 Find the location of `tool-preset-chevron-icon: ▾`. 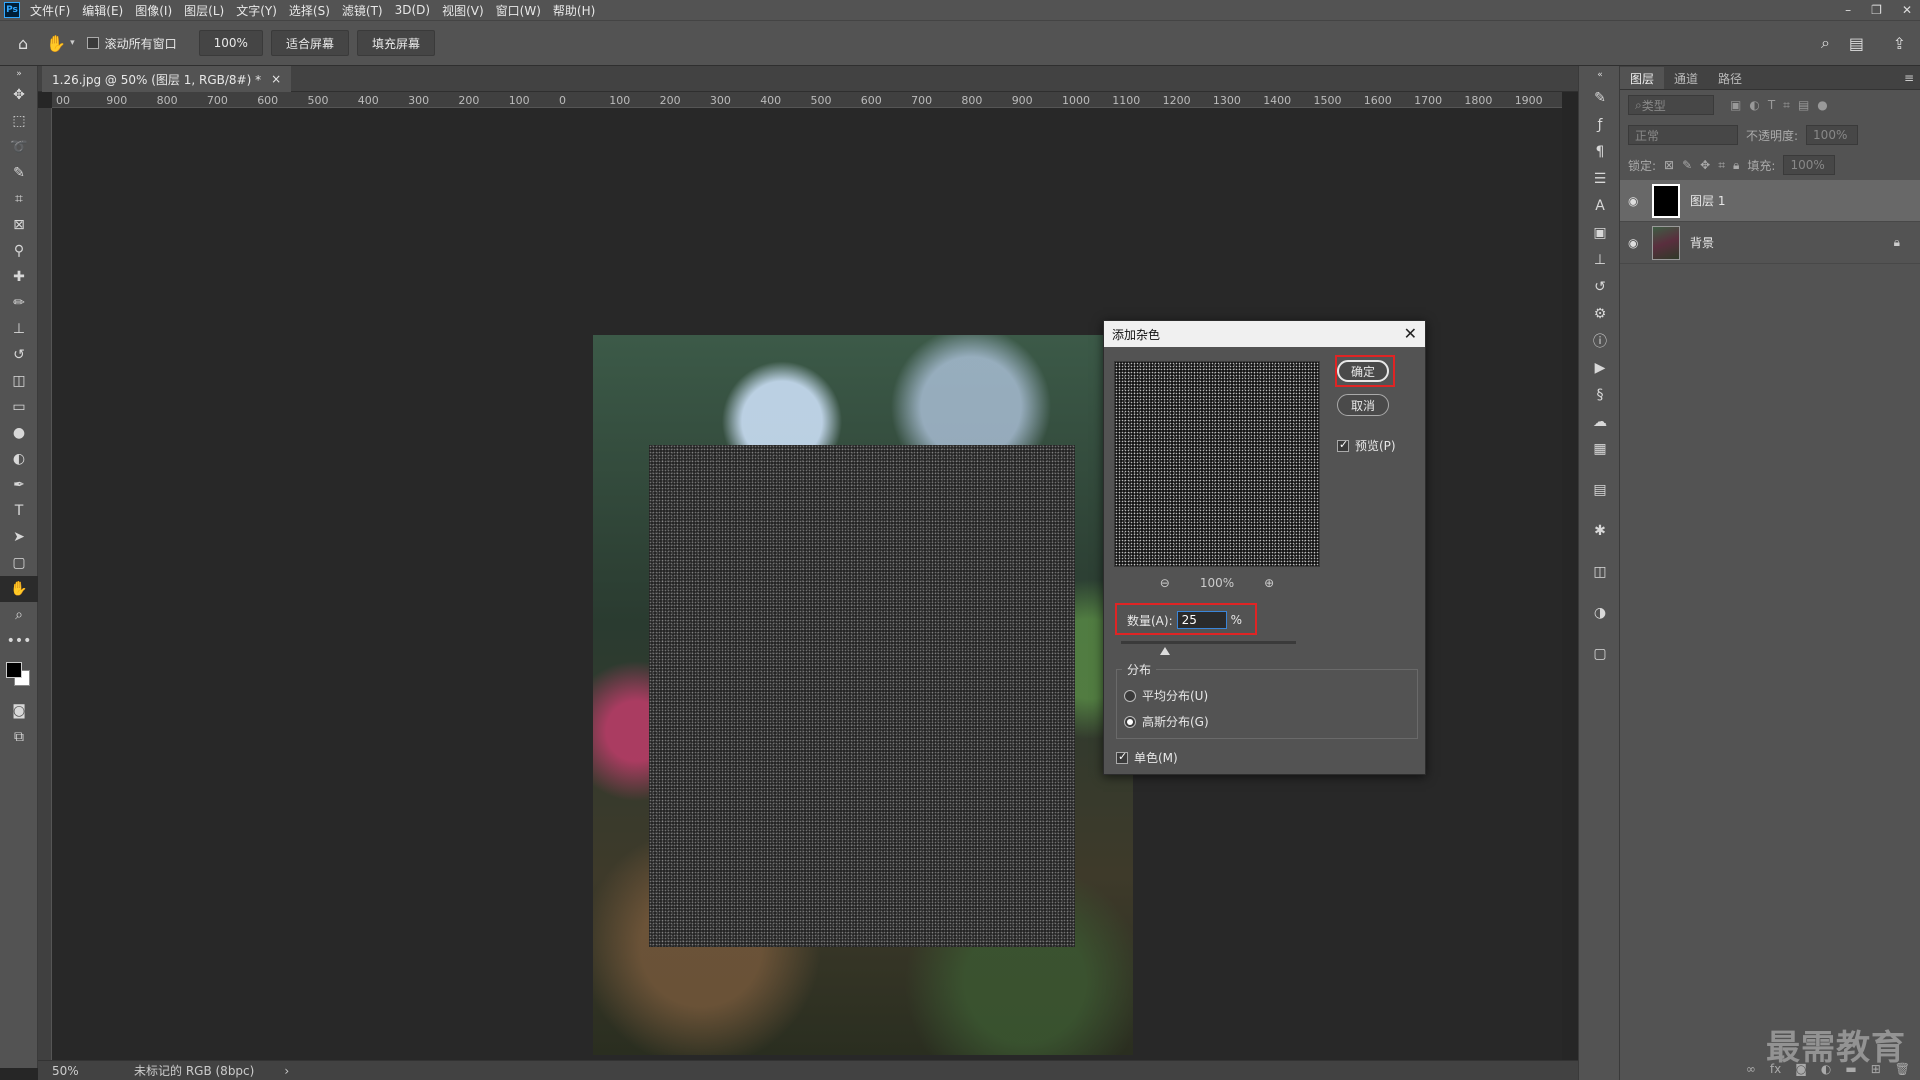

tool-preset-chevron-icon: ▾ is located at coordinates (72, 43).